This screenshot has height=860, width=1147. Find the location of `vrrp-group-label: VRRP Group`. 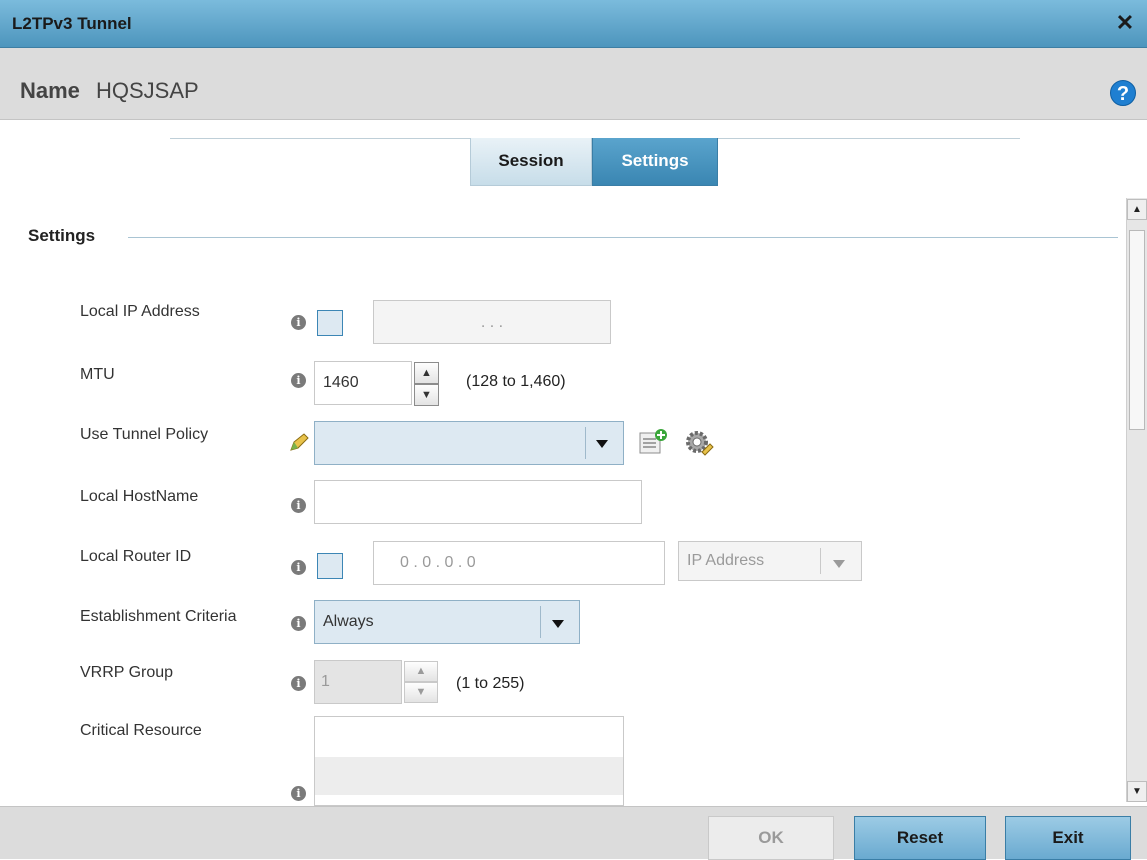

vrrp-group-label: VRRP Group is located at coordinates (127, 672).